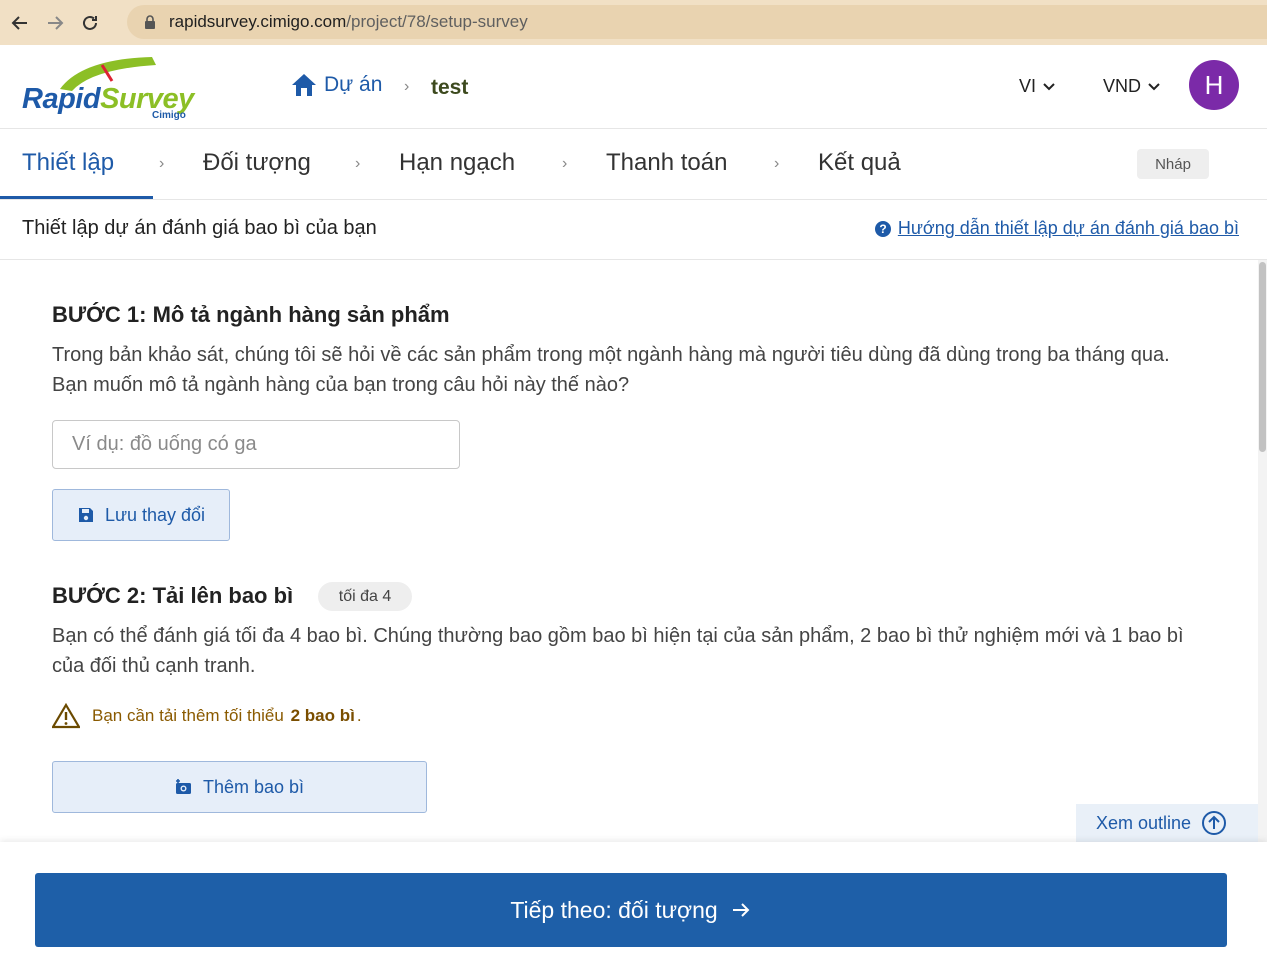 This screenshot has width=1267, height=973. I want to click on footer-bar: Tiếp theo: đối tượng, so click(633, 907).